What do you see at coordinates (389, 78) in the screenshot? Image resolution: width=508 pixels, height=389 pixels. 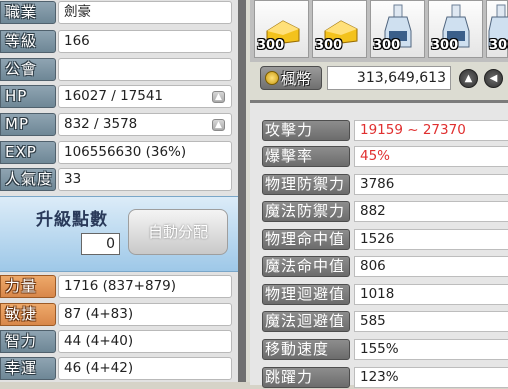 I see `meso-value: 313,649,613` at bounding box center [389, 78].